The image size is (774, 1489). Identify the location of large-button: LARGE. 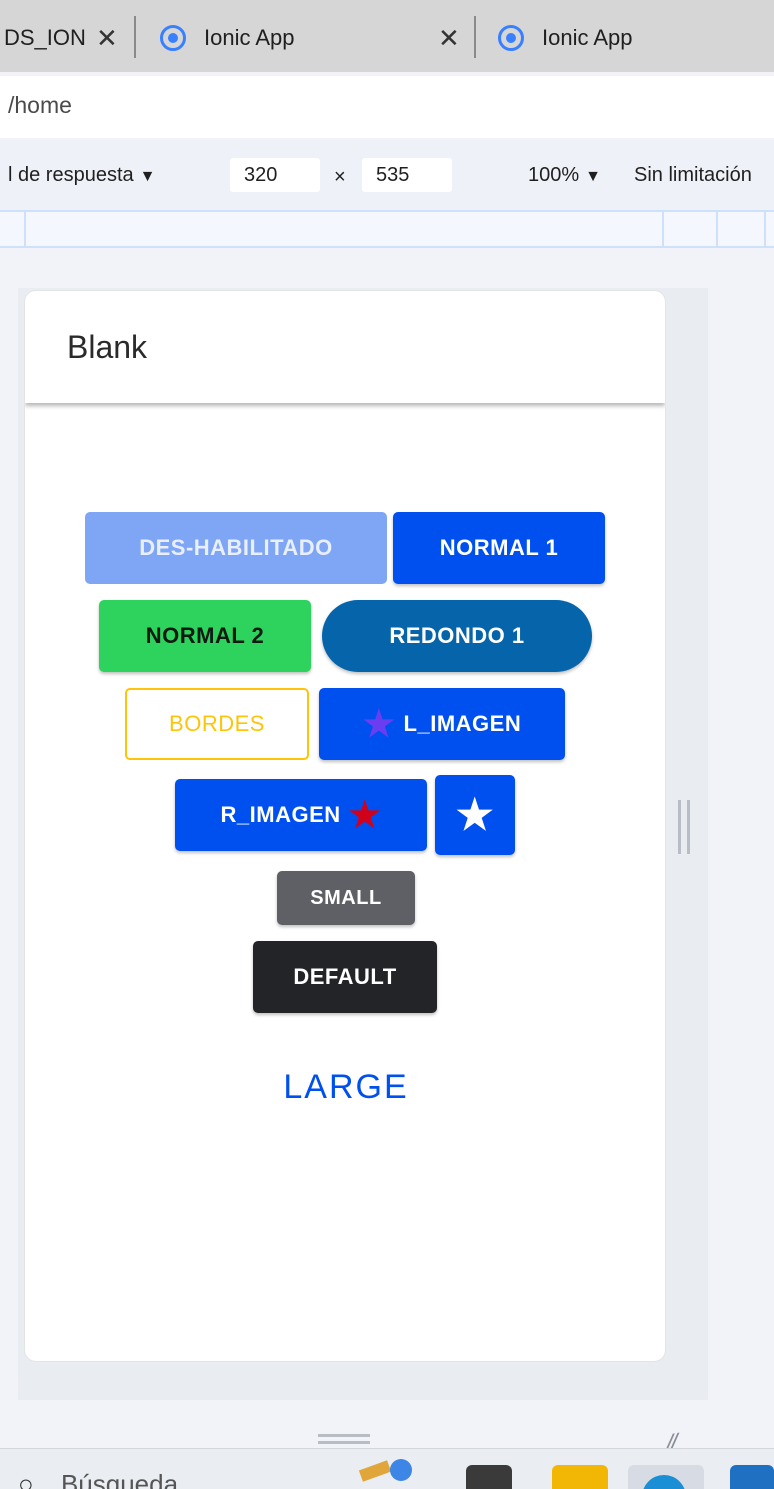
(346, 1087).